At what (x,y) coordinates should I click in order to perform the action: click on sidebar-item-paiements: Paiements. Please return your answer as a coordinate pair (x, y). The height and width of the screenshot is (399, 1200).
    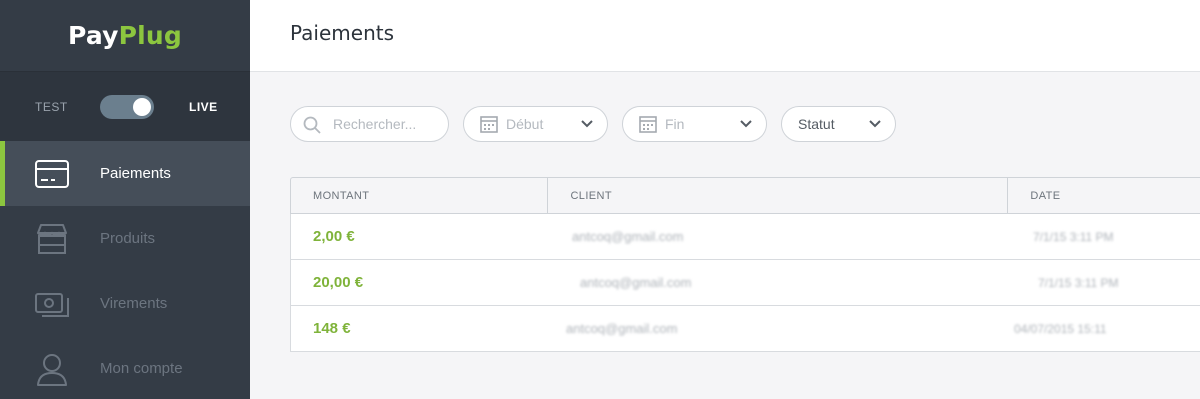
    Looking at the image, I should click on (125, 173).